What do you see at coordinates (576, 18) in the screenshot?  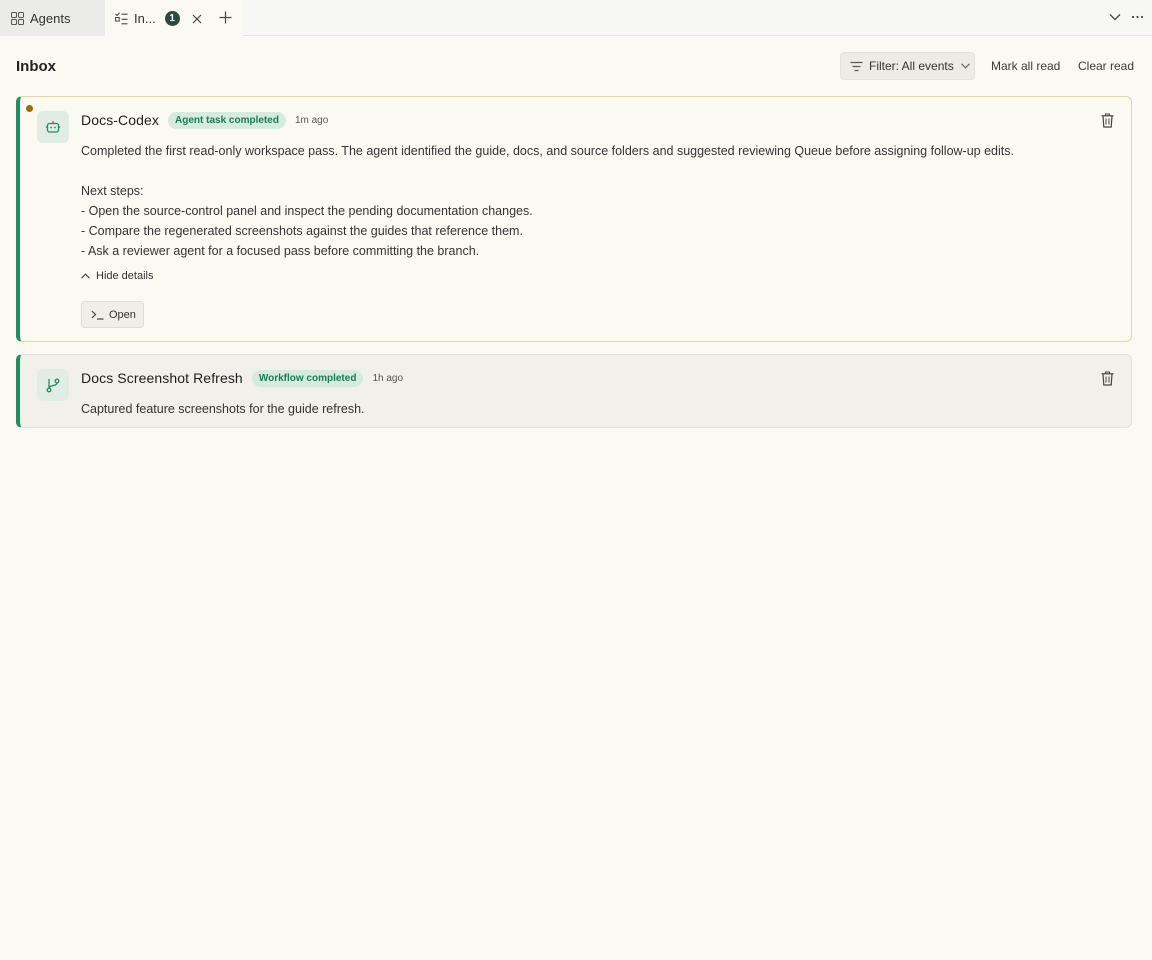 I see `tab-bar: Agents In... 1` at bounding box center [576, 18].